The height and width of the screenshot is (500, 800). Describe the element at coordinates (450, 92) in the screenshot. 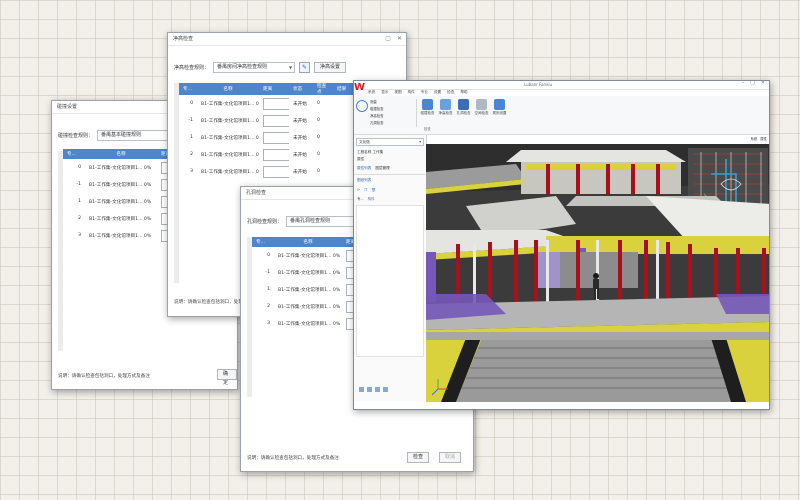

I see `menu-item: 检查` at that location.